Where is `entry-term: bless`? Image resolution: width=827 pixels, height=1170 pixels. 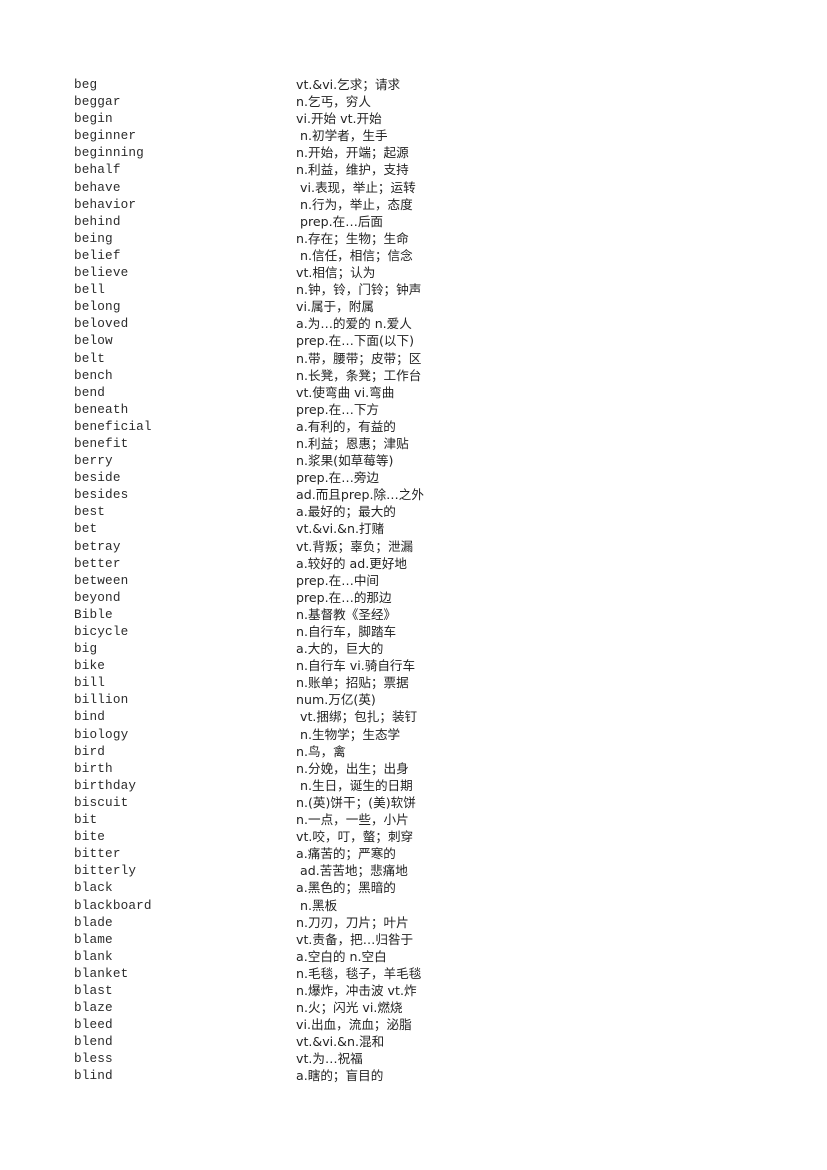 entry-term: bless is located at coordinates (93, 1059).